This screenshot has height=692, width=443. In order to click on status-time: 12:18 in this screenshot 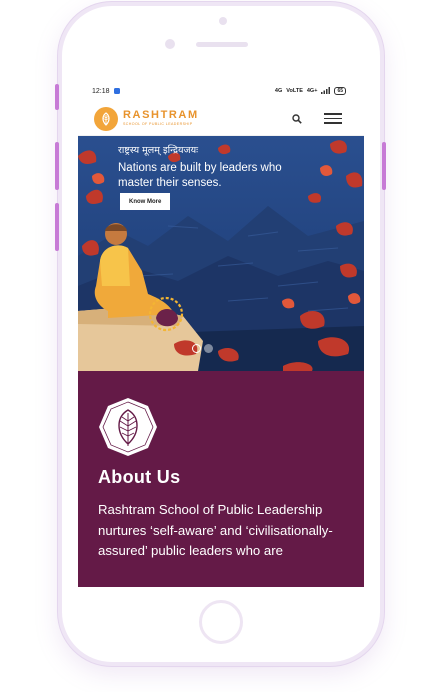, I will do `click(101, 91)`.